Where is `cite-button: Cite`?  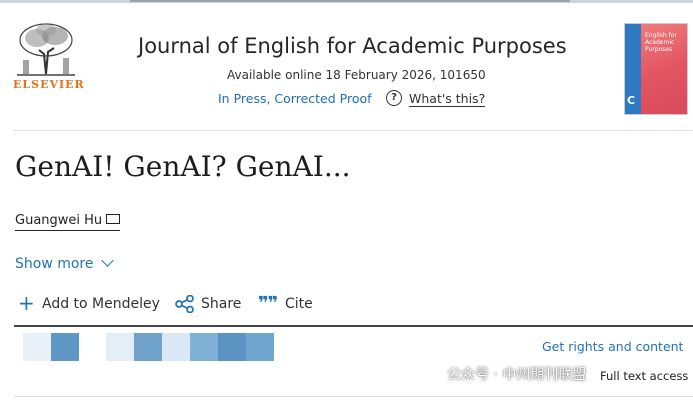 cite-button: Cite is located at coordinates (299, 304).